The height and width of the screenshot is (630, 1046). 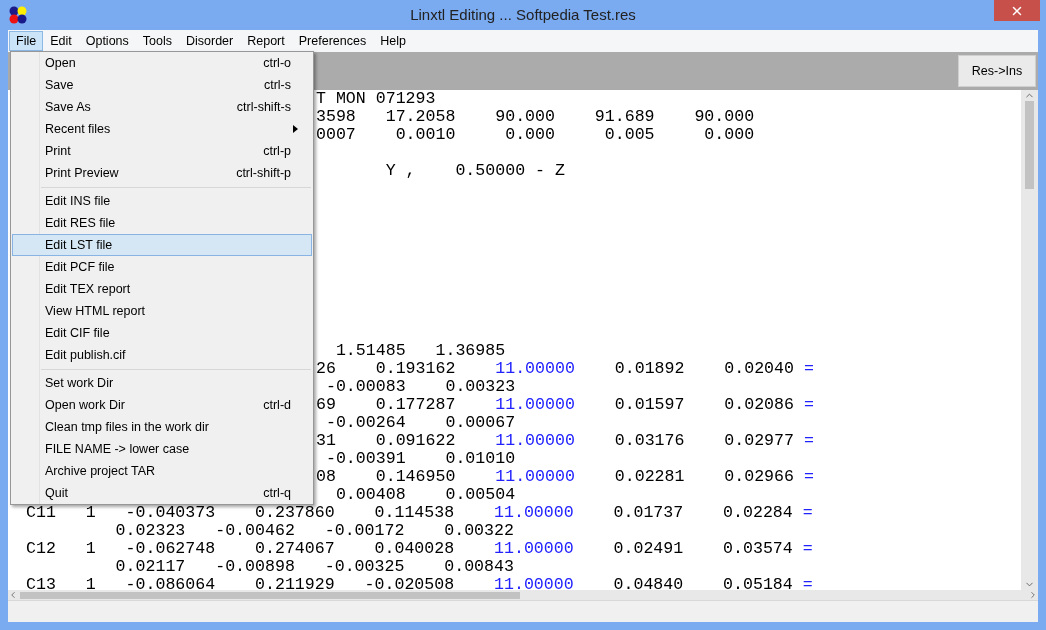 I want to click on code-line: 0.02323 -0.00462 -0.00172 0.00322, so click(x=314, y=531).